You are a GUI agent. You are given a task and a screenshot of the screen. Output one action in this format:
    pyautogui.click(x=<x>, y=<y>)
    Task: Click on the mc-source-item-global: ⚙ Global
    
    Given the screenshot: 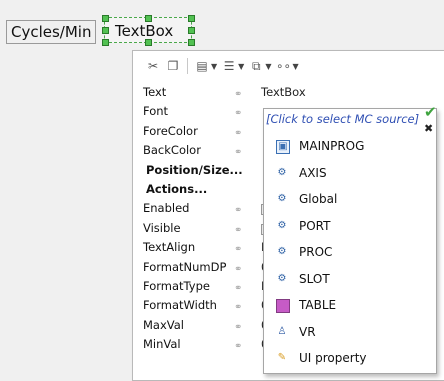 What is the action you would take?
    pyautogui.click(x=350, y=199)
    